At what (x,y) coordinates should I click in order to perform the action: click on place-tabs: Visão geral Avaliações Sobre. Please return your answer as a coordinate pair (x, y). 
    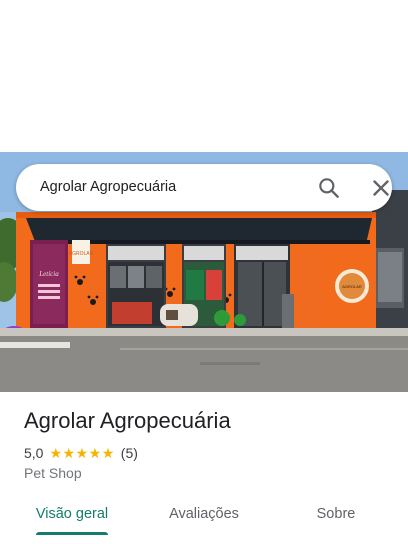
    Looking at the image, I should click on (204, 519).